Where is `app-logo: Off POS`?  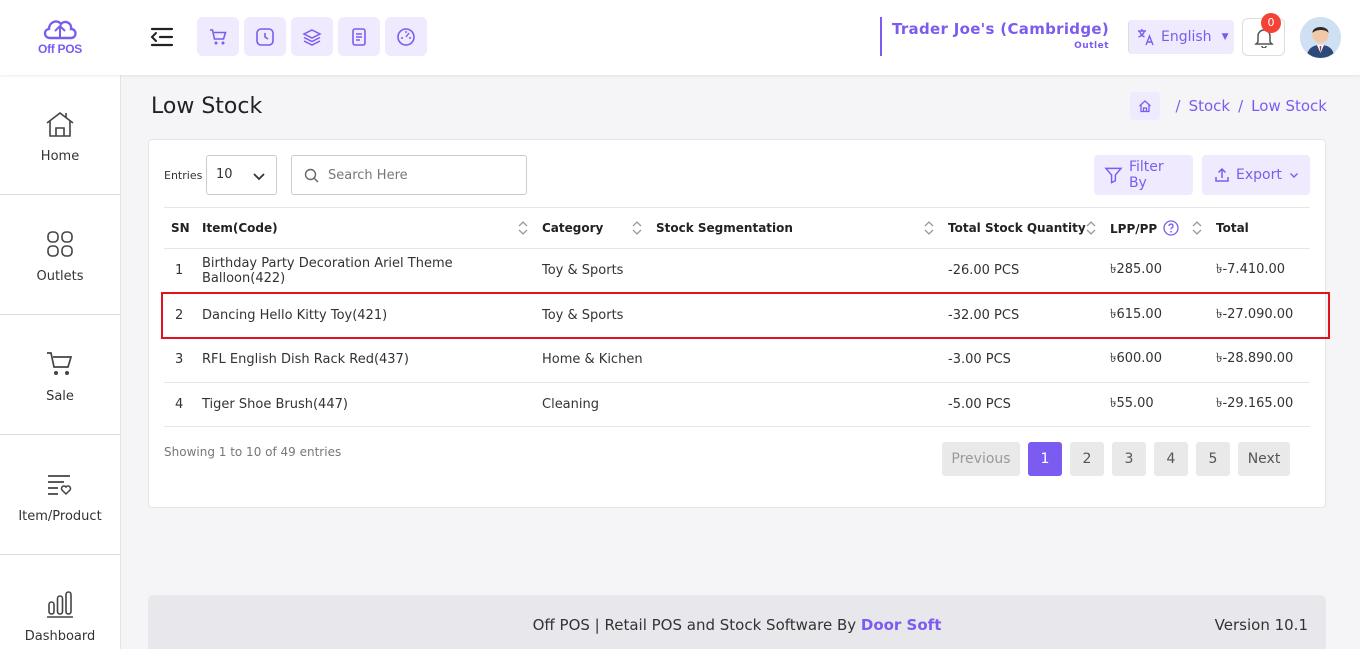 app-logo: Off POS is located at coordinates (60, 37).